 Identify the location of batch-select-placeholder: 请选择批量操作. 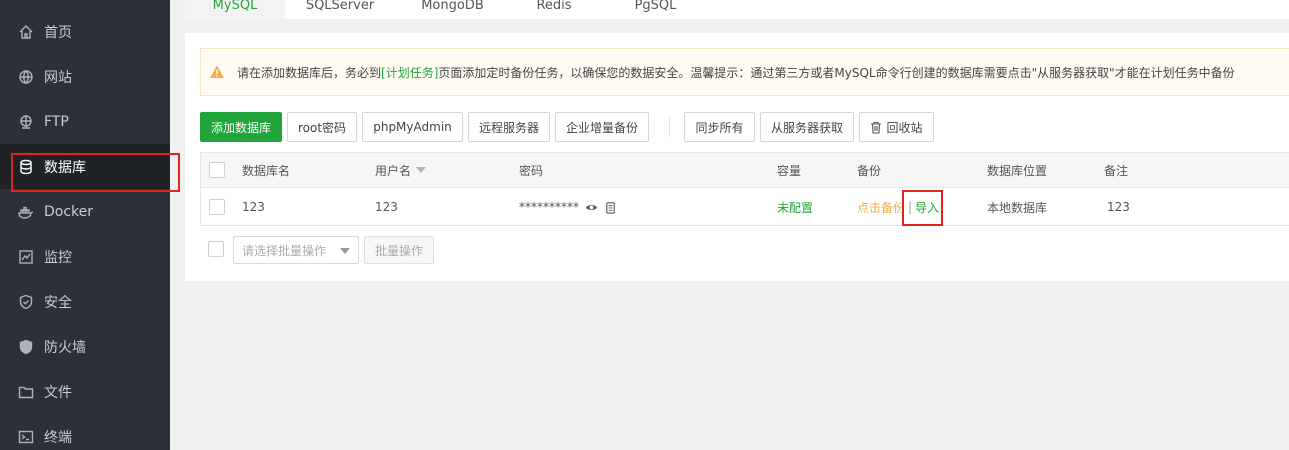
(284, 250).